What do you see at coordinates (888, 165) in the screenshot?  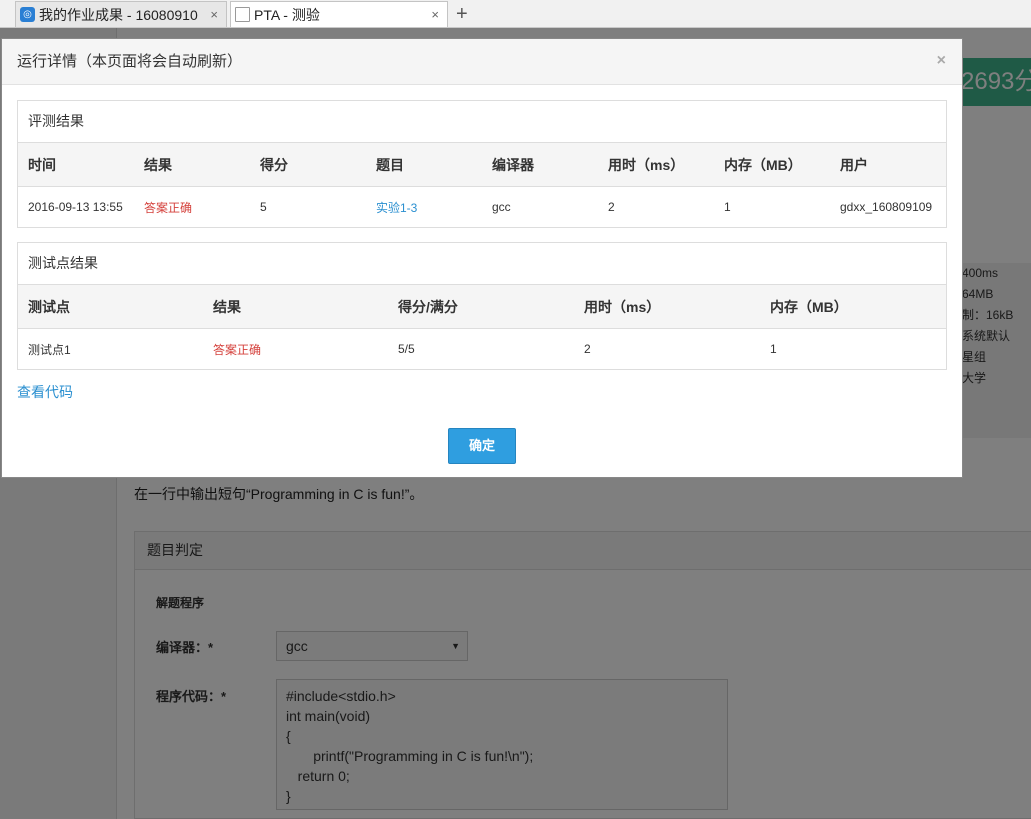 I see `column-header: 用户` at bounding box center [888, 165].